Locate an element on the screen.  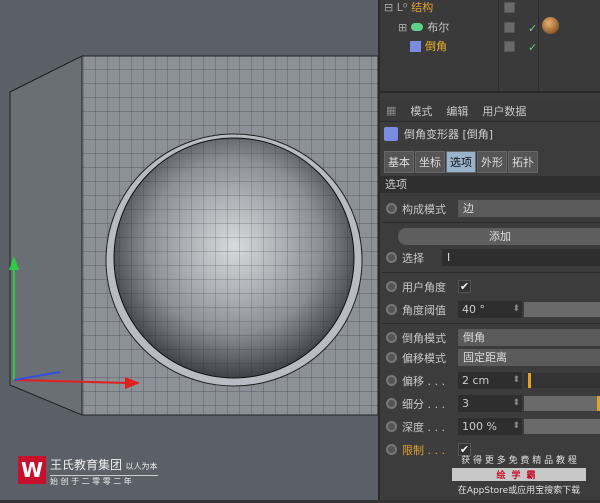
offset-label: 偏移 . . . is located at coordinates (423, 381).